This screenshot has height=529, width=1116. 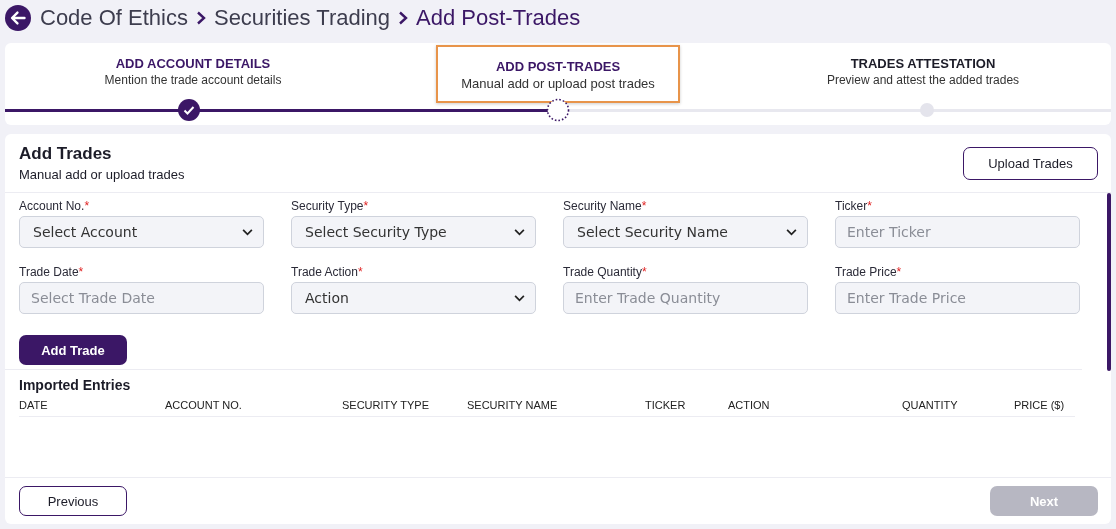 I want to click on input-field: Enter Ticker, so click(x=957, y=232).